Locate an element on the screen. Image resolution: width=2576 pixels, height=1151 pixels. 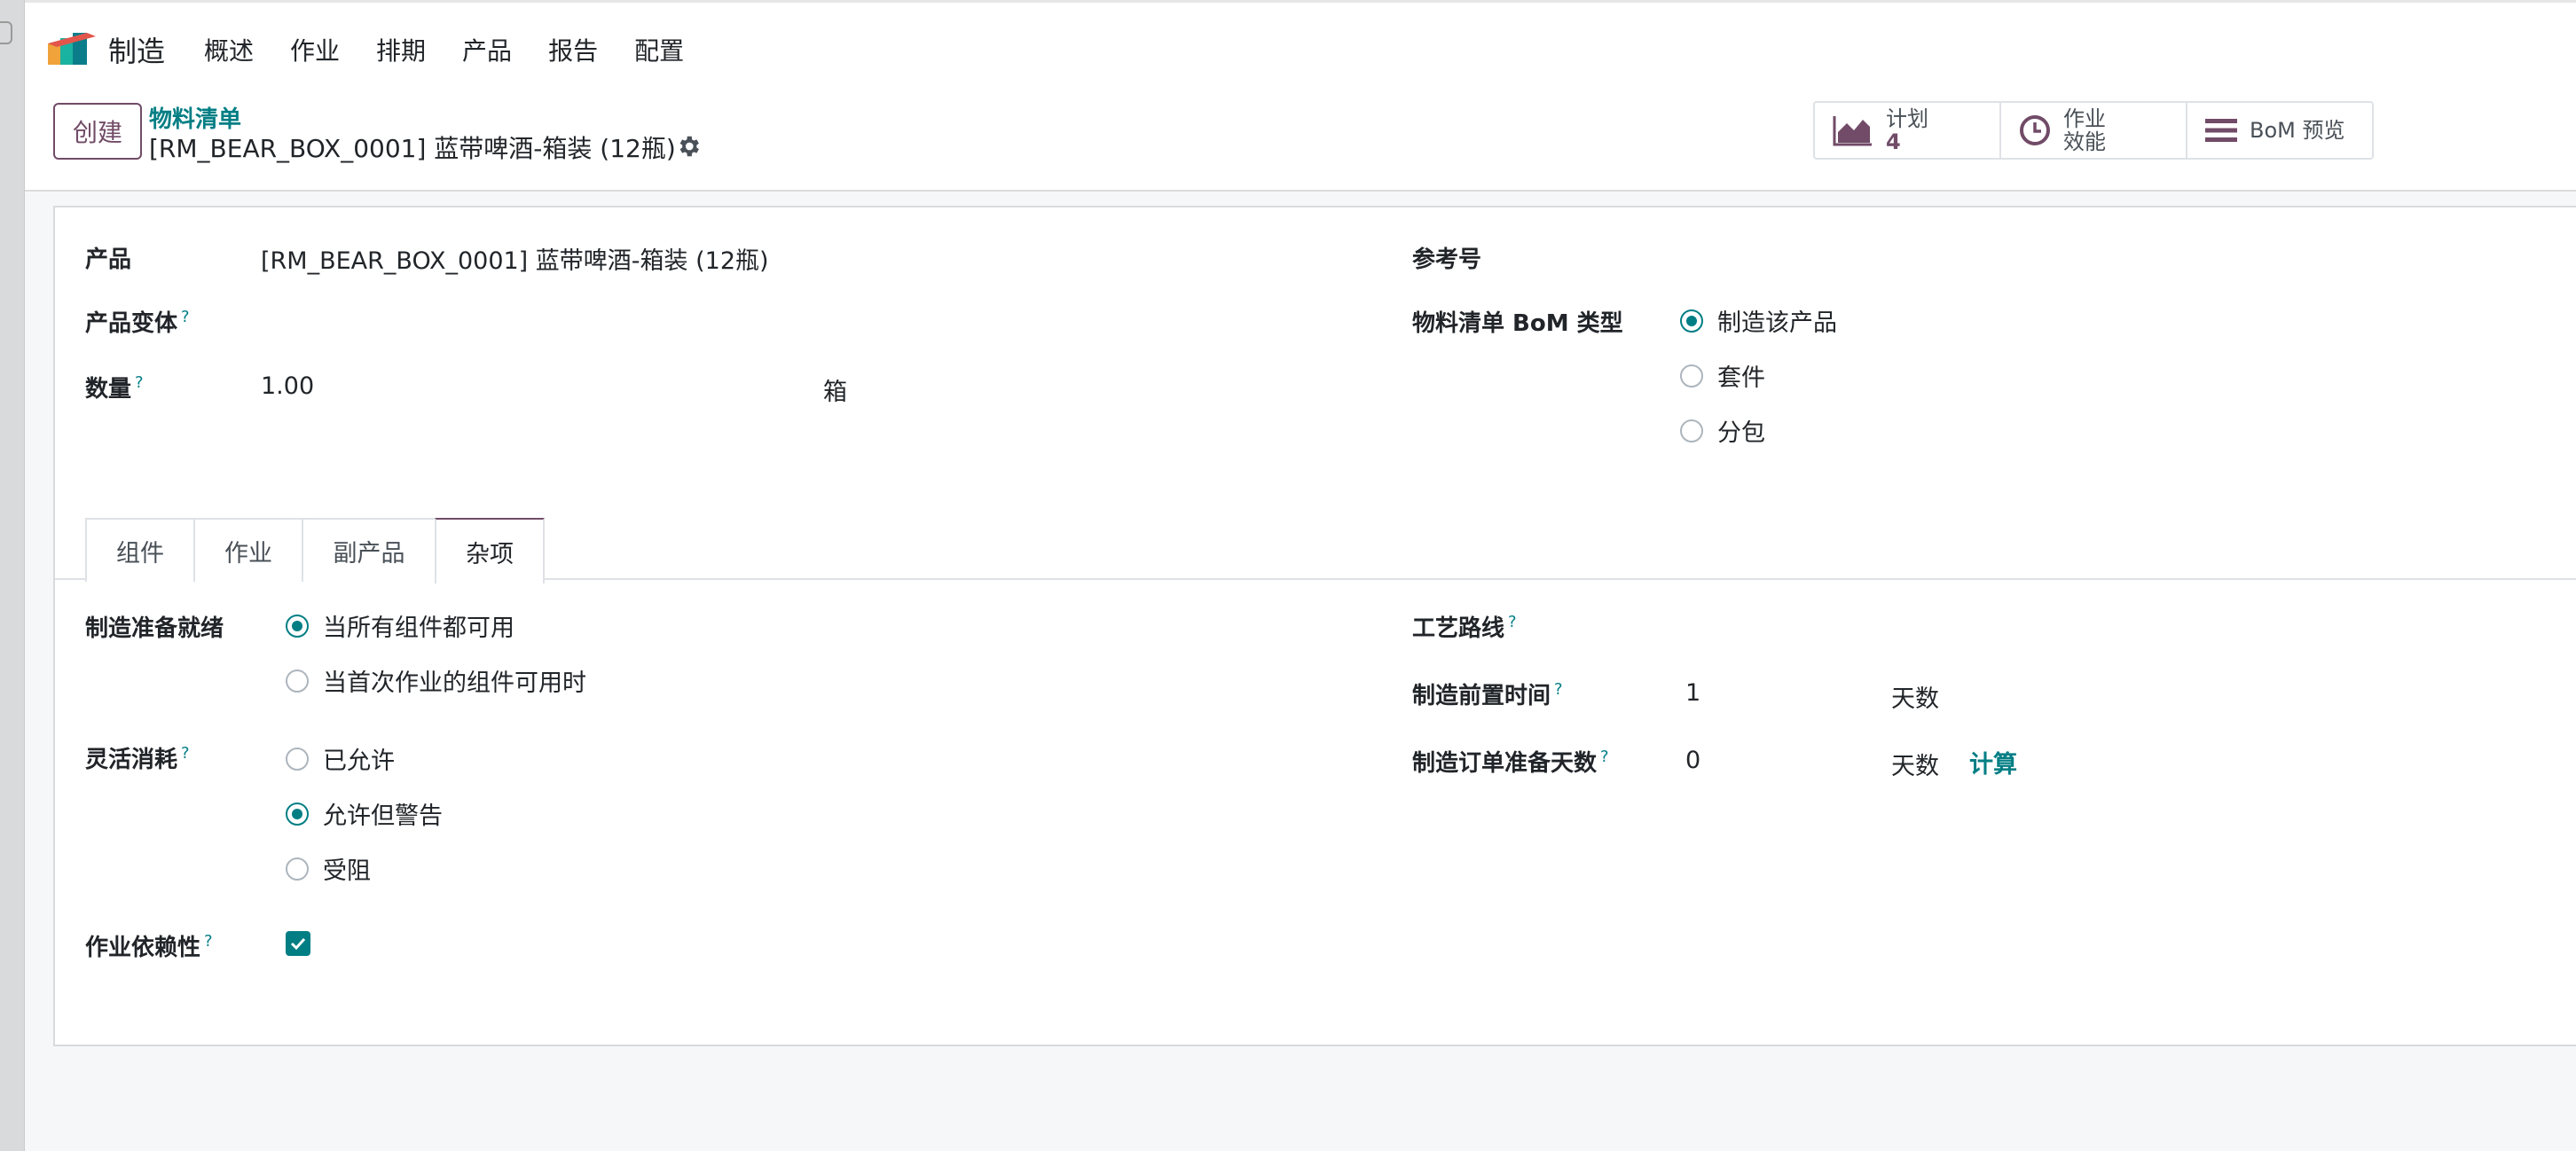
tab-operations: 作业 is located at coordinates (248, 550).